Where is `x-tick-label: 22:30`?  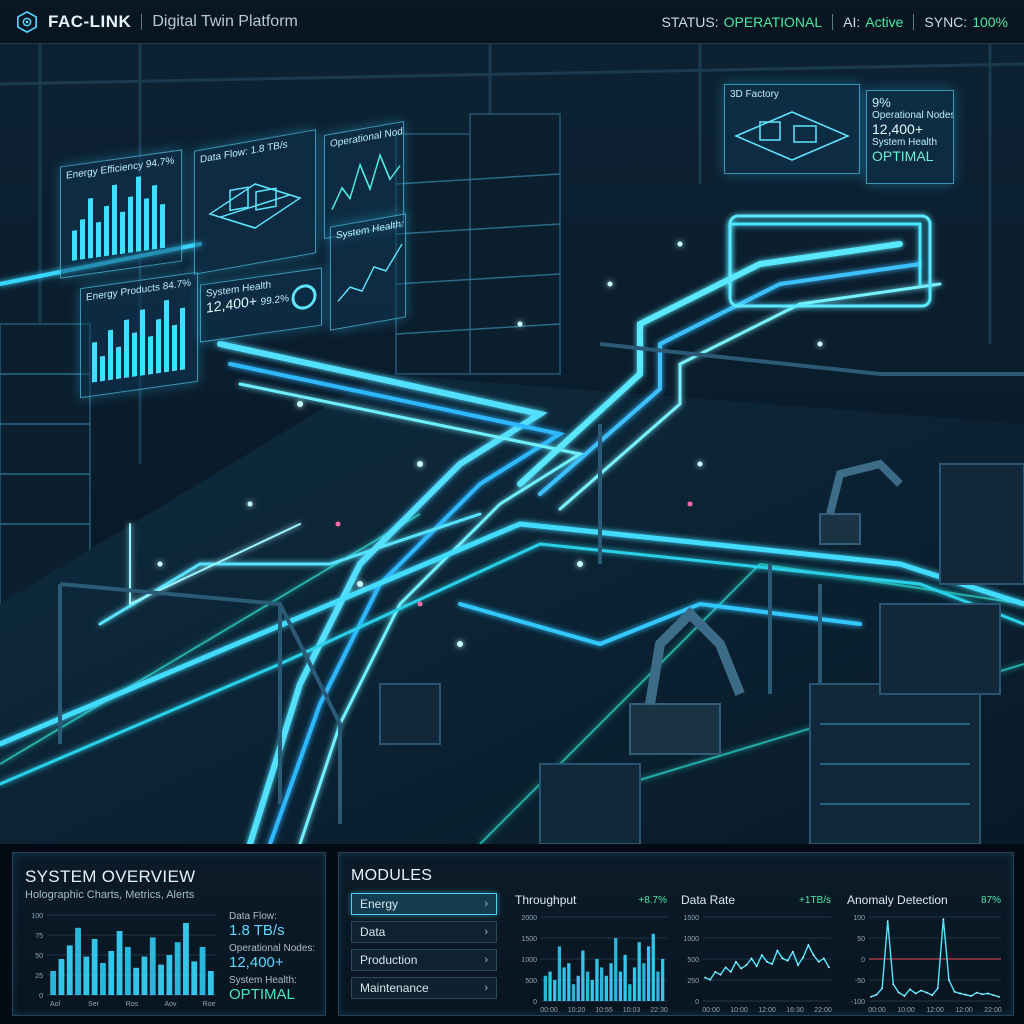 x-tick-label: 22:30 is located at coordinates (659, 1010).